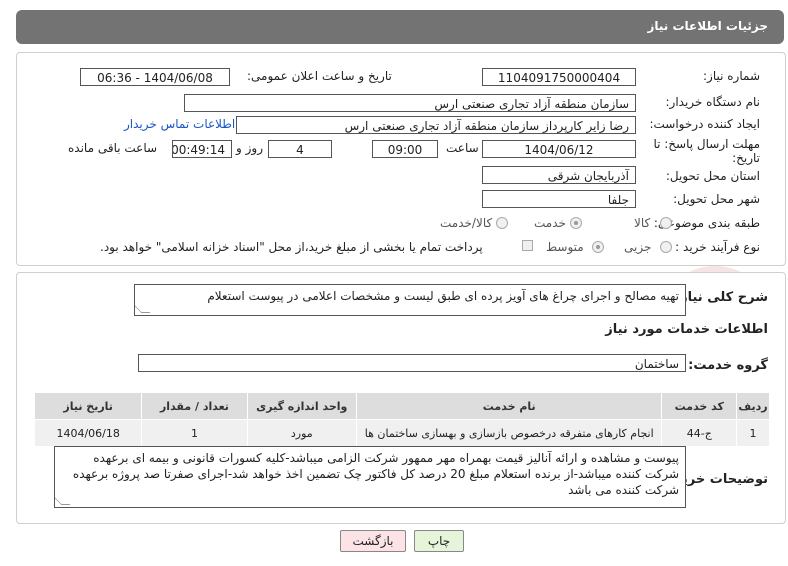 Image resolution: width=788 pixels, height=566 pixels. What do you see at coordinates (753, 406) in the screenshot?
I see `col-header-row-number: ردیف` at bounding box center [753, 406].